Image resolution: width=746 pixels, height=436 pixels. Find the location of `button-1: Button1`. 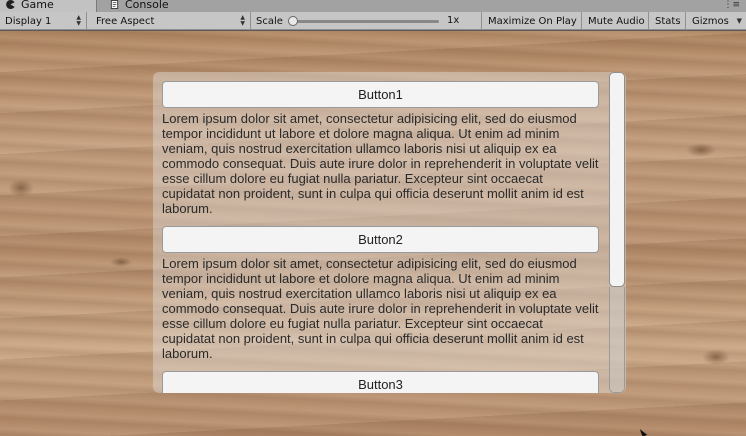

button-1: Button1 is located at coordinates (380, 94).